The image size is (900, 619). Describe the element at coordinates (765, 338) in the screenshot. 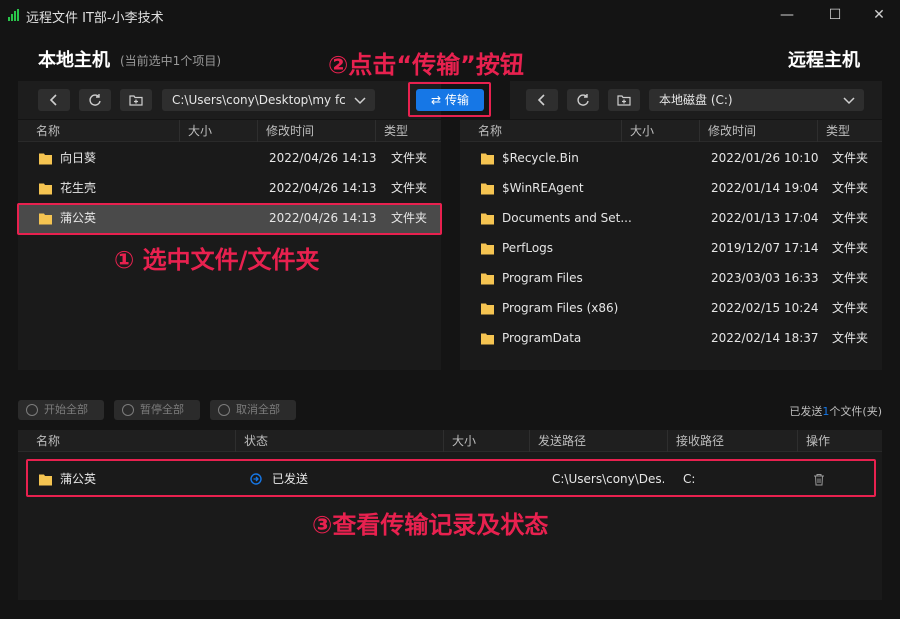

I see `file-mtime: 2022/02/14 18:37` at that location.